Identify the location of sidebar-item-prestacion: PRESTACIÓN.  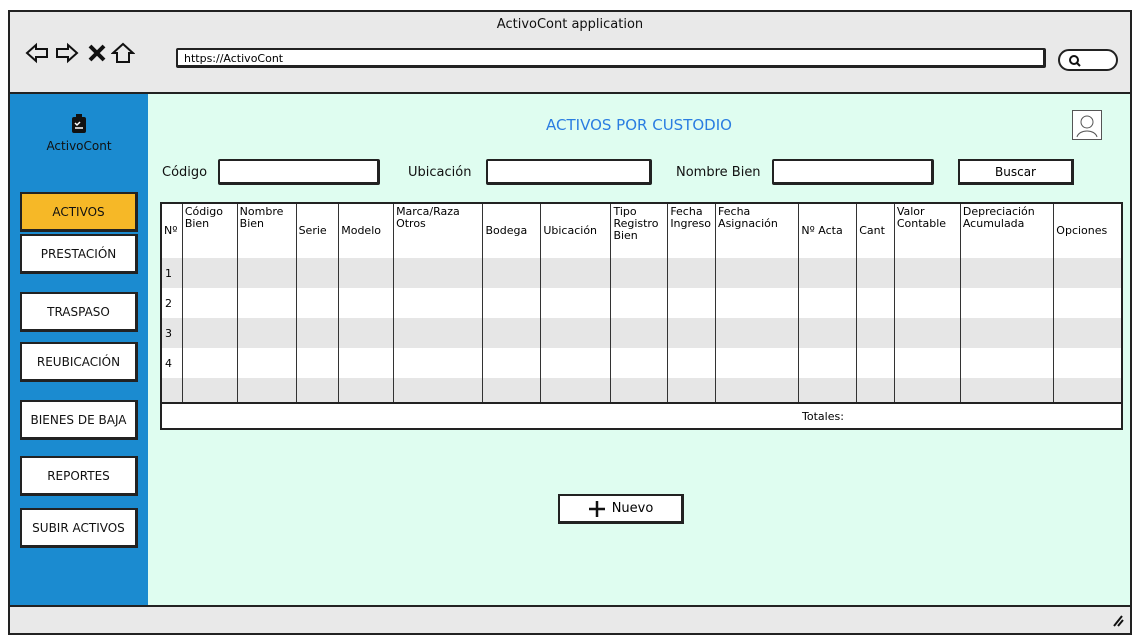
(79, 254).